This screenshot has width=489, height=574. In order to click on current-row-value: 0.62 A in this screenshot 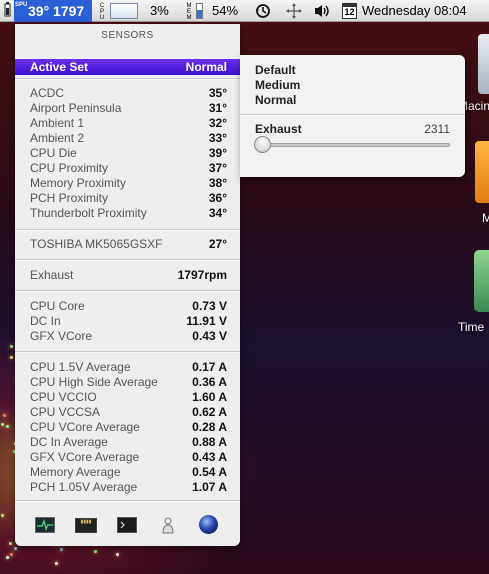, I will do `click(209, 412)`.